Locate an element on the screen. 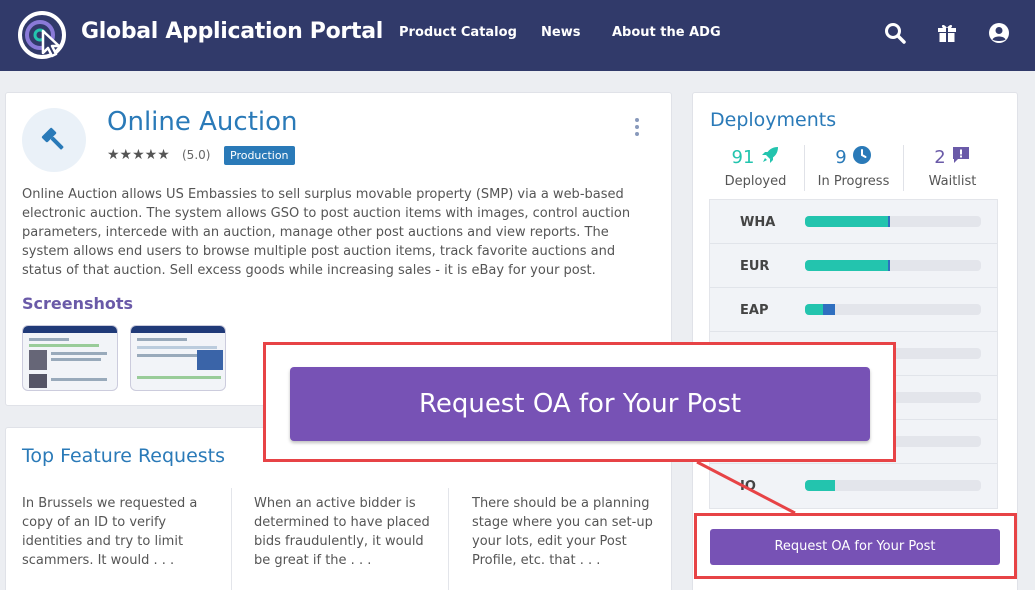  deployed-count: 91 is located at coordinates (743, 157).